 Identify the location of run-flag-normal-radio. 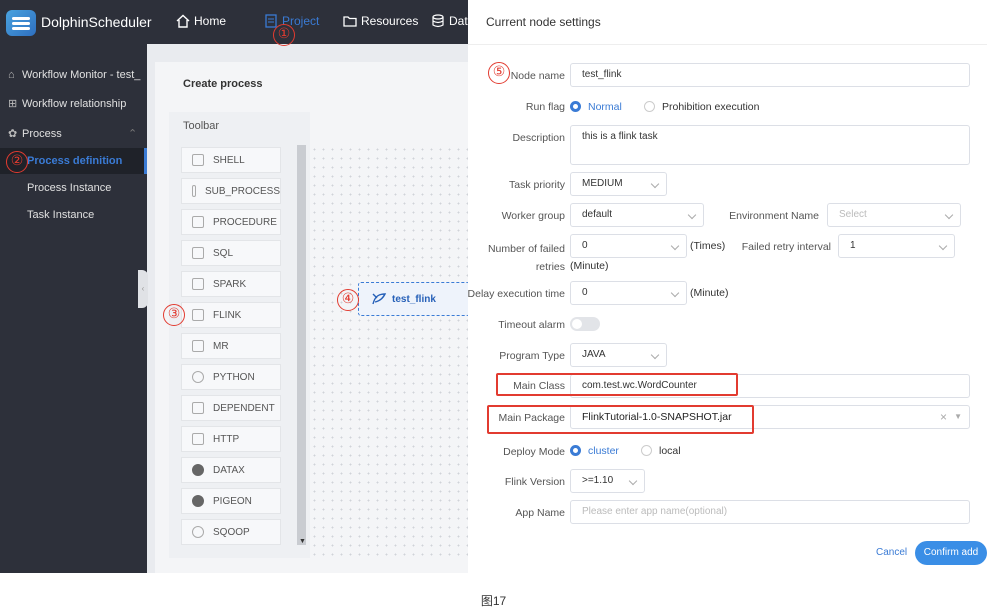
(575, 106).